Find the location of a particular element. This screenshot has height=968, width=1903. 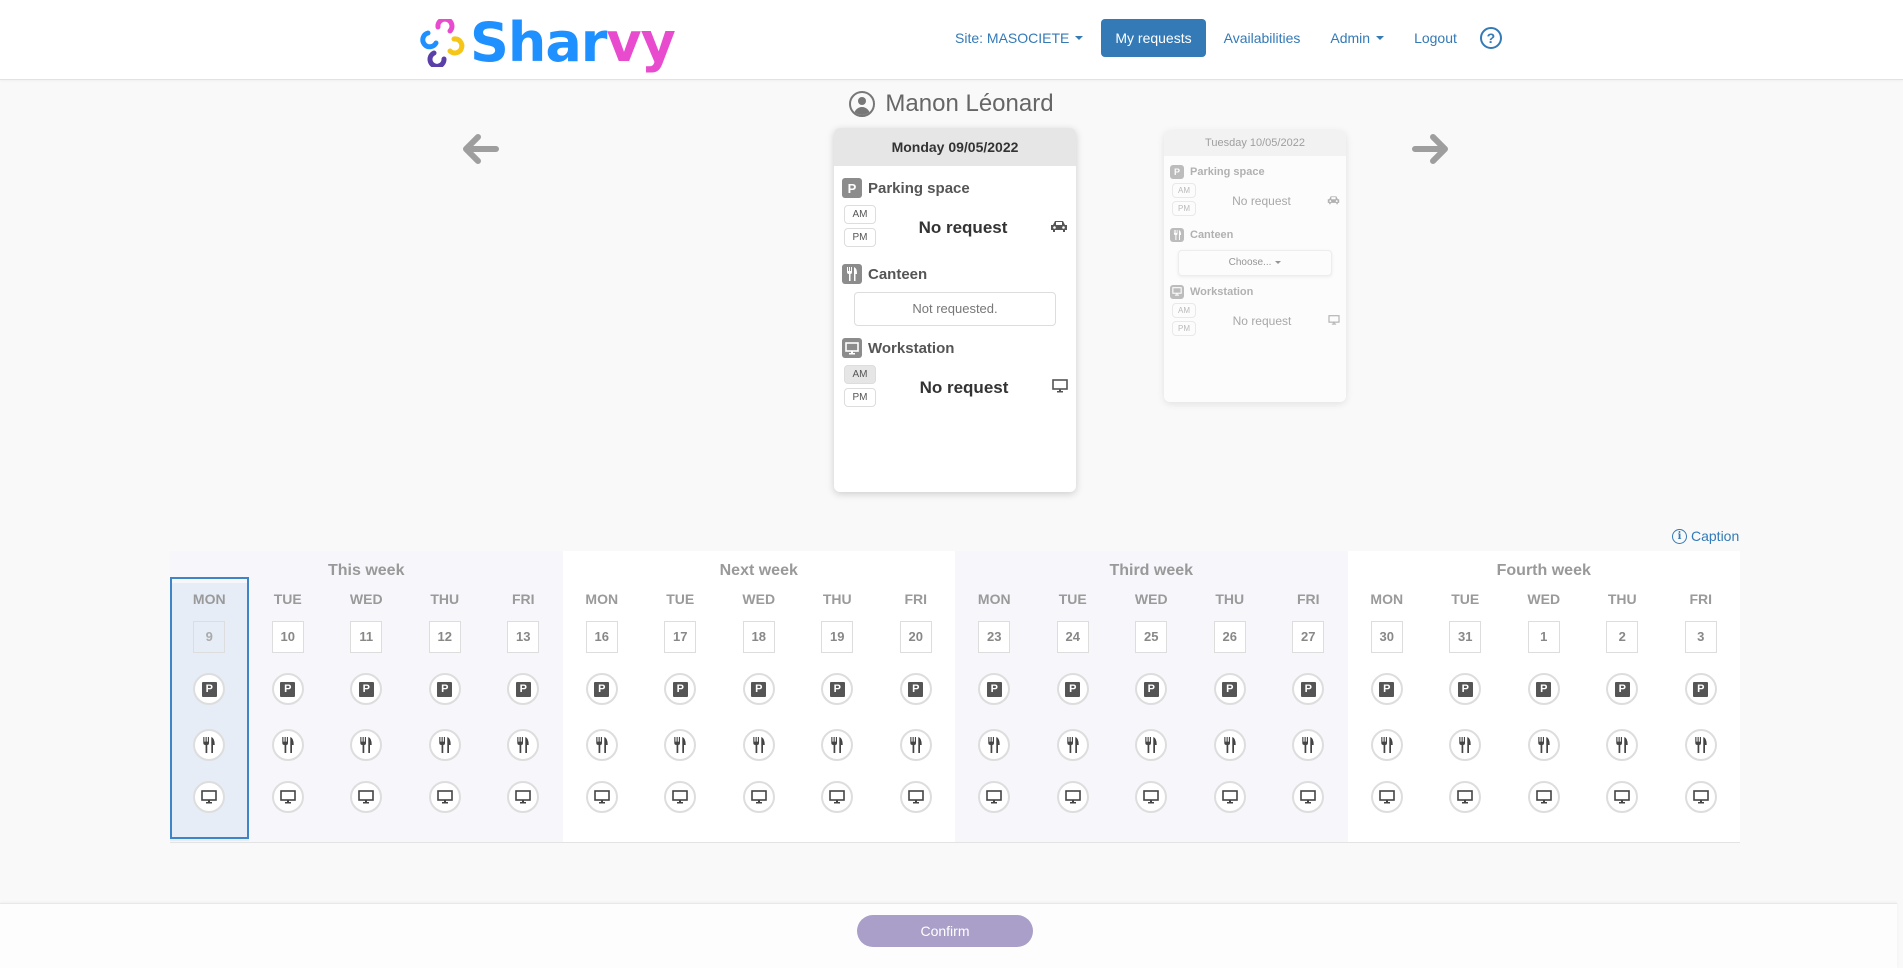

nav-logout: Logout is located at coordinates (1435, 38).